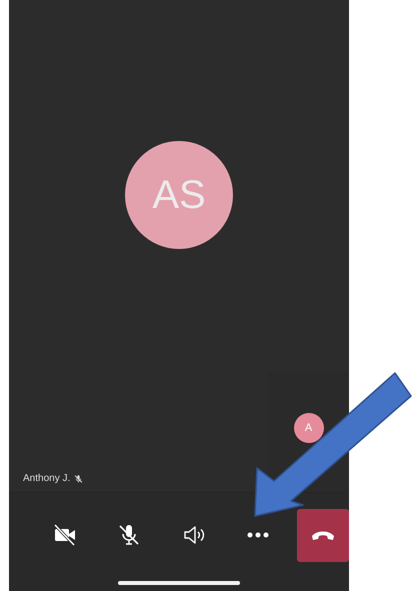 The image size is (412, 591). Describe the element at coordinates (46, 478) in the screenshot. I see `participant-name: Anthony J.` at that location.